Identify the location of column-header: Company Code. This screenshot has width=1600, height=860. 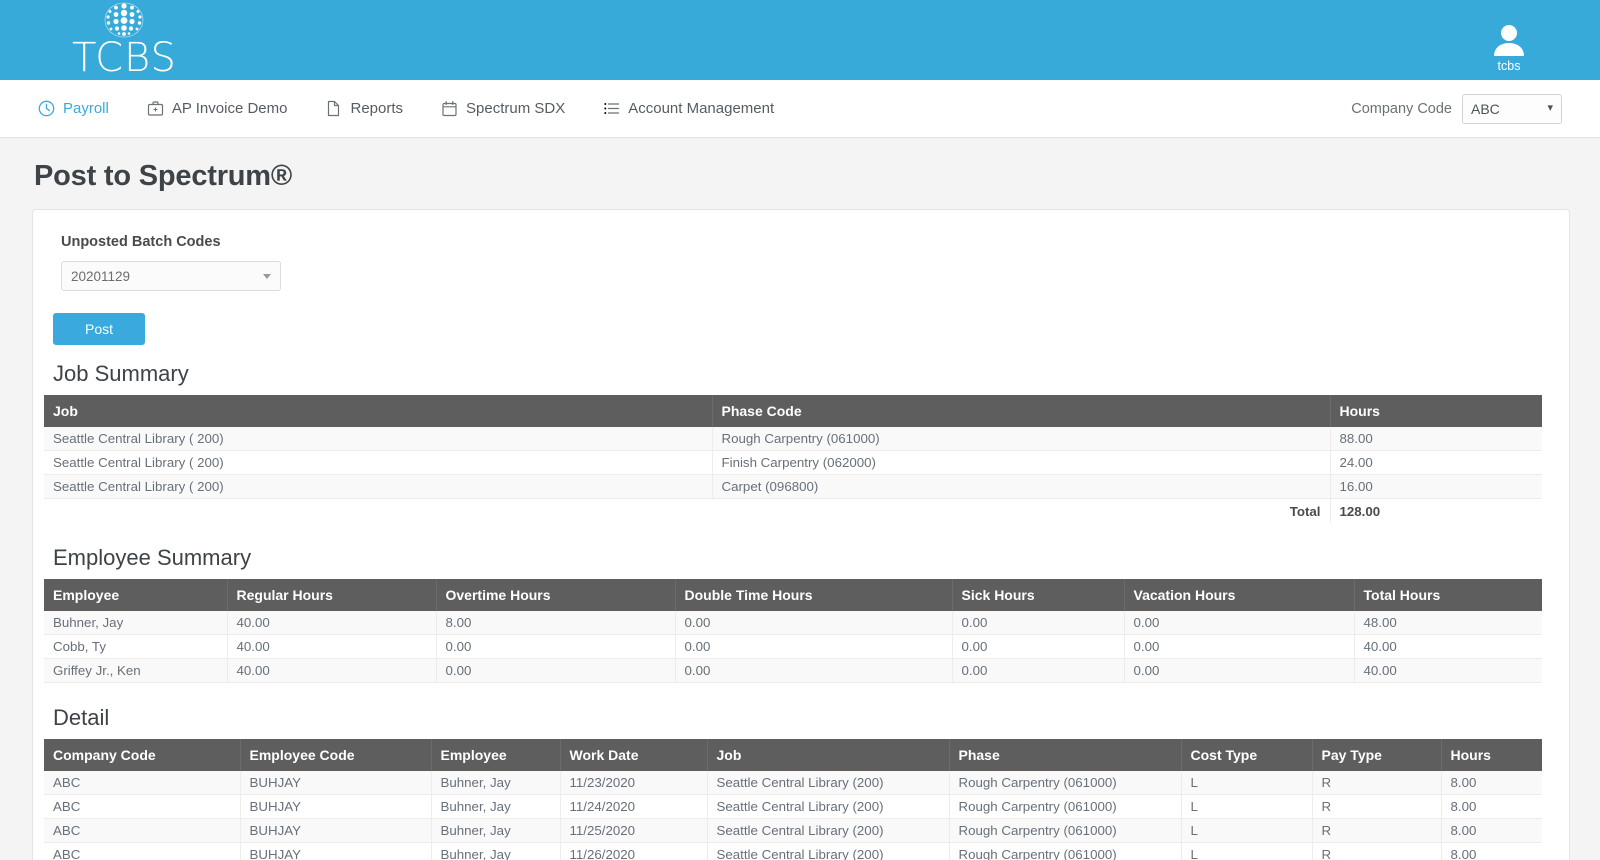
(142, 755).